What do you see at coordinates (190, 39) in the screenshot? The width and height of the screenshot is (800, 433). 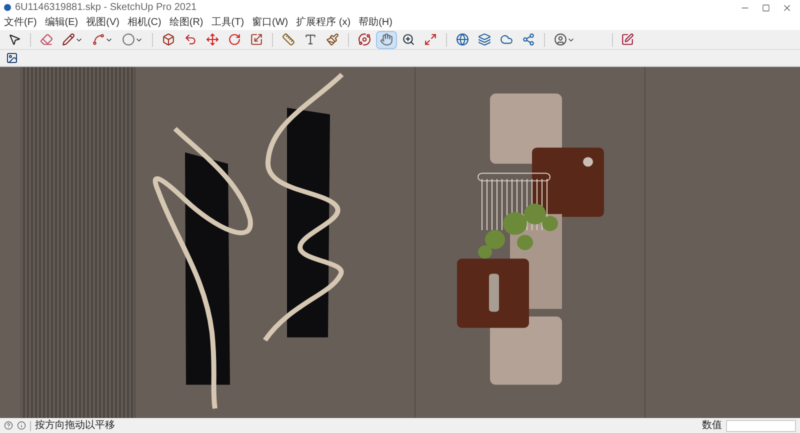 I see `curved-arrow-icon` at bounding box center [190, 39].